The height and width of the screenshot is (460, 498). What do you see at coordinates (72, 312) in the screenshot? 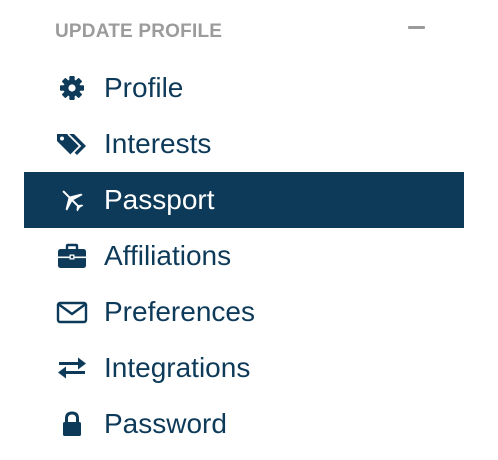
I see `envelope-icon` at bounding box center [72, 312].